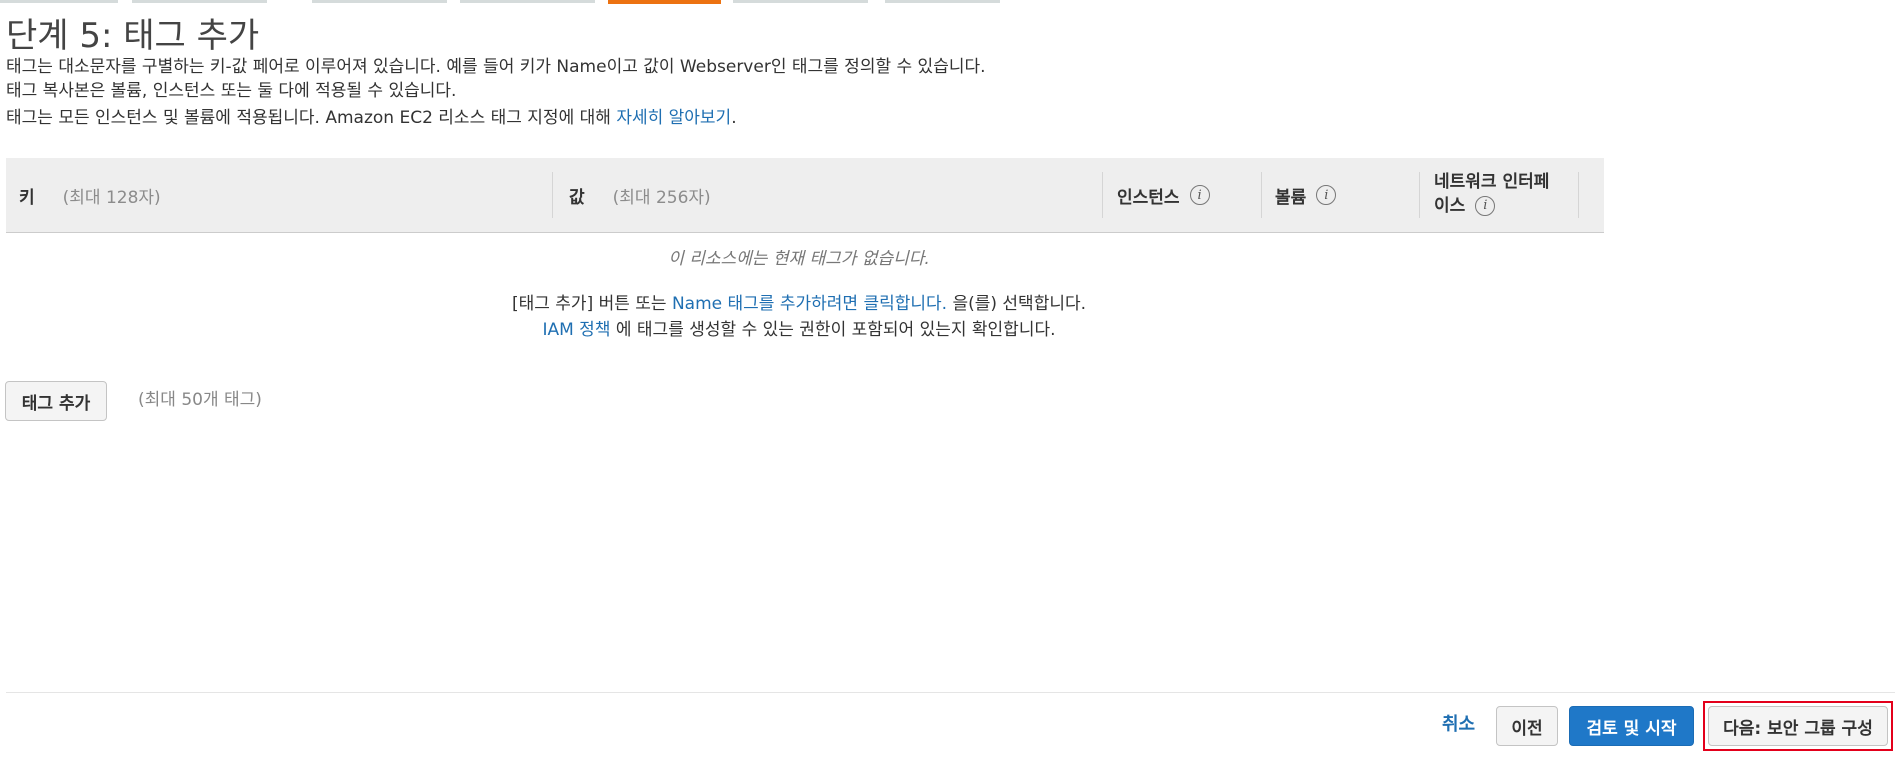 Image resolution: width=1895 pixels, height=760 pixels. I want to click on learn-more-link: 자세히 알아보기, so click(673, 118).